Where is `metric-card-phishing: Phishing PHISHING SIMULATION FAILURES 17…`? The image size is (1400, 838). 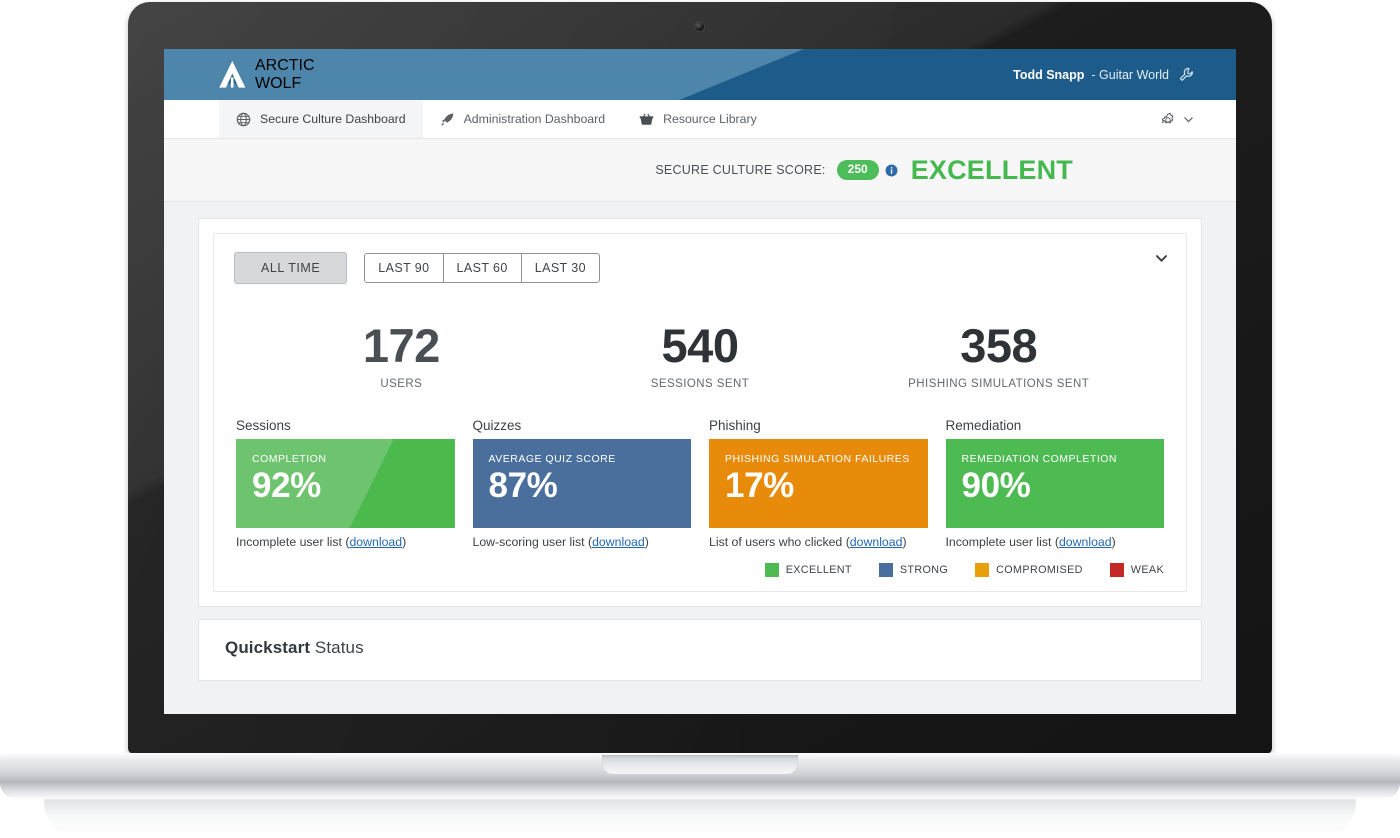
metric-card-phishing: Phishing PHISHING SIMULATION FAILURES 17… is located at coordinates (818, 483).